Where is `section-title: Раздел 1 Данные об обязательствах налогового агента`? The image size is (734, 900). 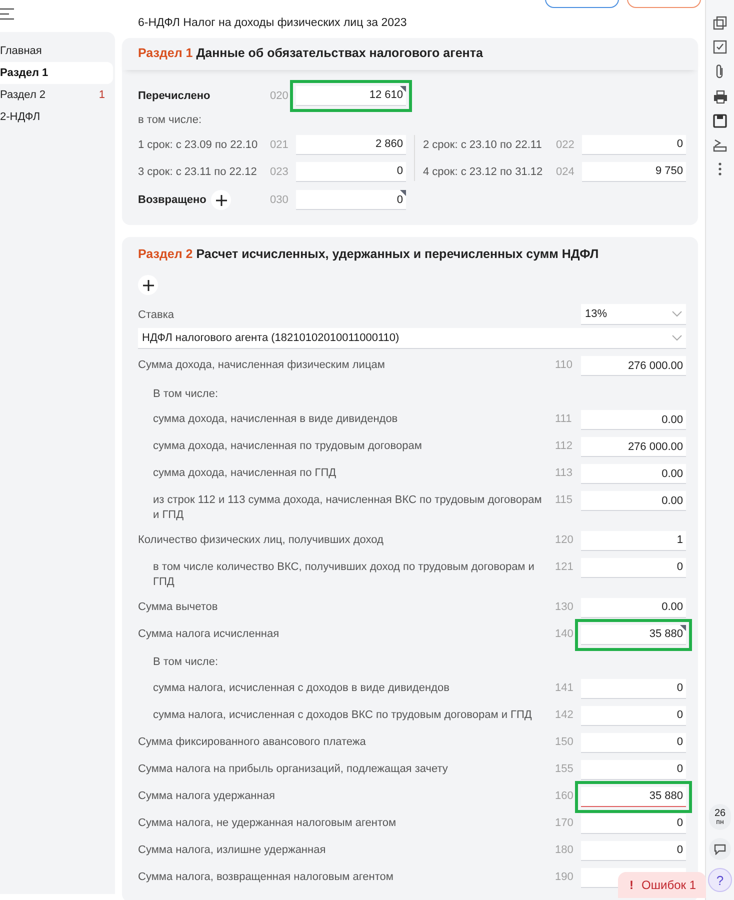 section-title: Раздел 1 Данные об обязательствах налогового агента is located at coordinates (410, 54).